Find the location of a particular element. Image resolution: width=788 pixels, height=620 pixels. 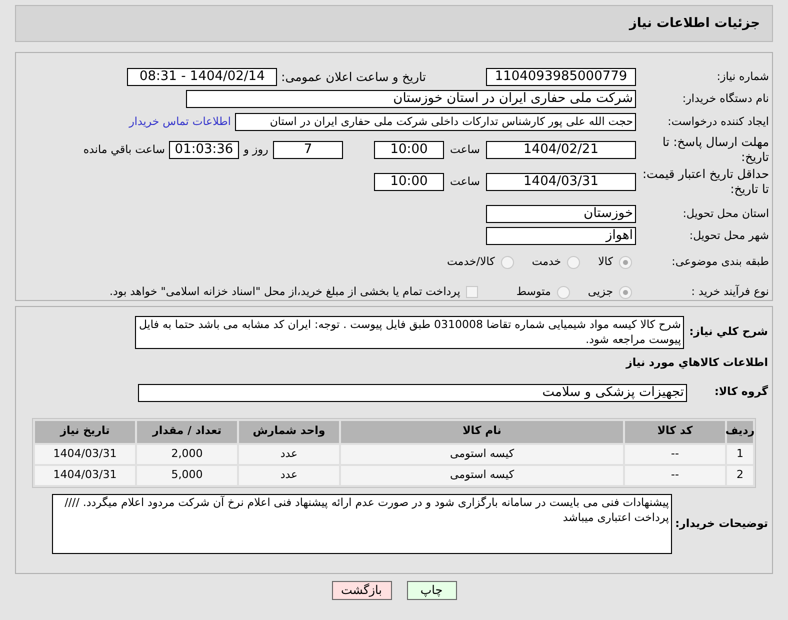

field-label: شماره نیاز: is located at coordinates (743, 76).